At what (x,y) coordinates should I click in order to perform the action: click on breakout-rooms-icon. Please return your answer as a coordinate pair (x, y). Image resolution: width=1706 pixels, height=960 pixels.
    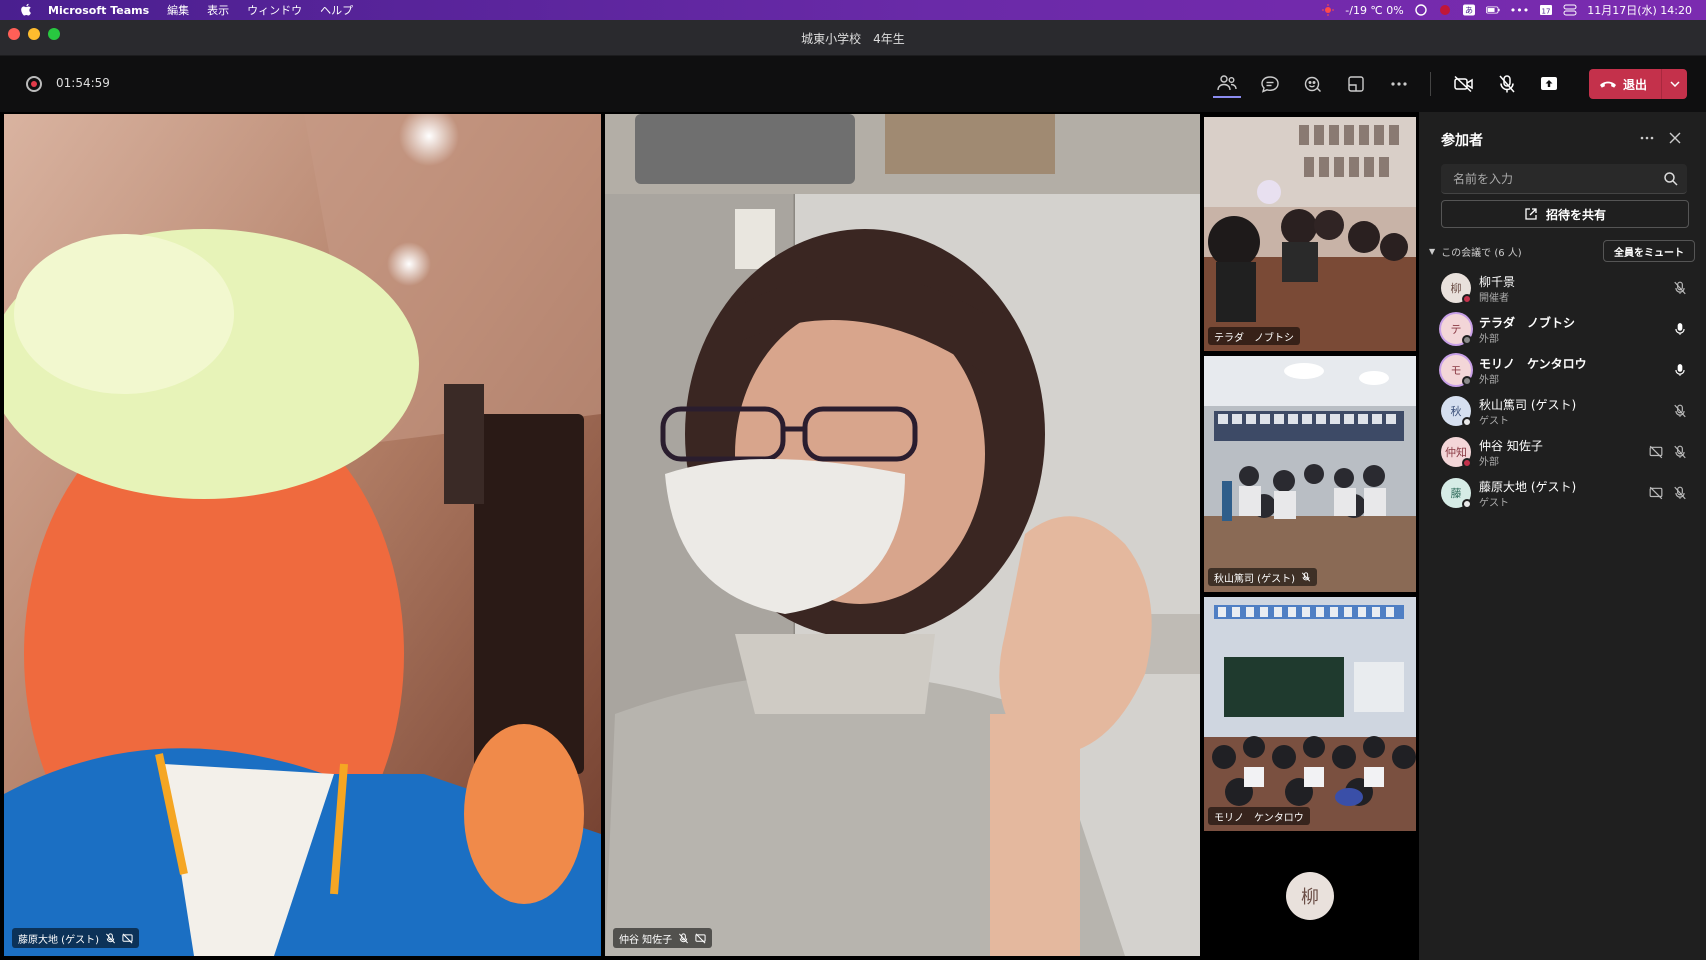
    Looking at the image, I should click on (1356, 84).